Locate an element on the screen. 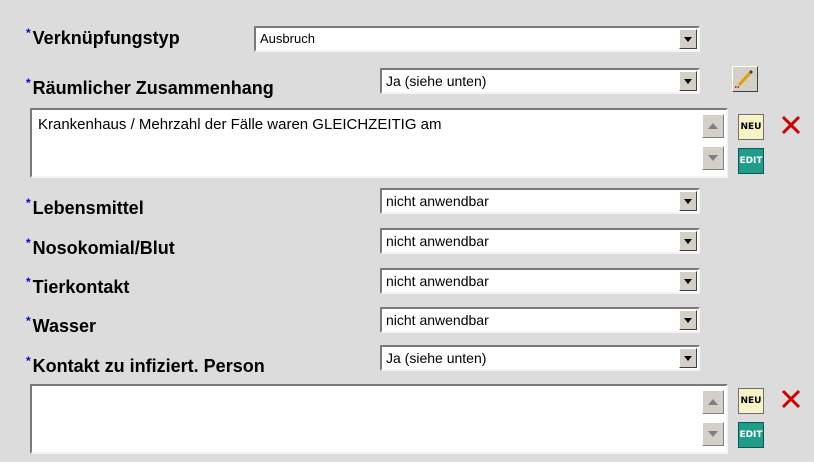 This screenshot has width=814, height=474. neu-button-2: NEU is located at coordinates (751, 401).